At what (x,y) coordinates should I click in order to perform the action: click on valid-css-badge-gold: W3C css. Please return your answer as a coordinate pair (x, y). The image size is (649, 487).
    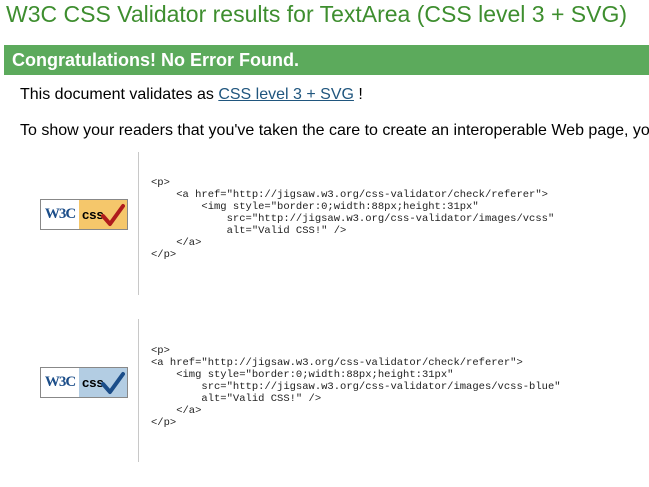
    Looking at the image, I should click on (84, 214).